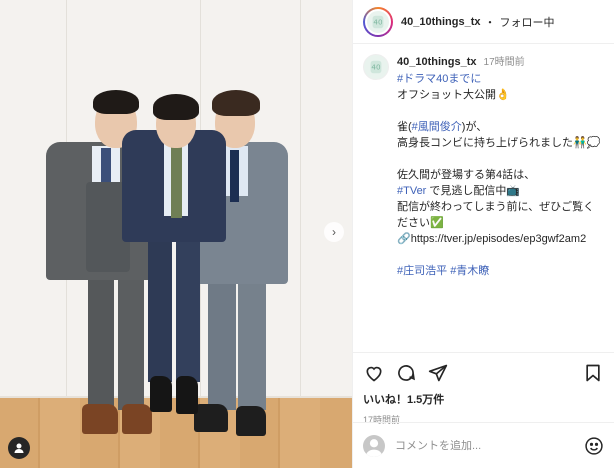 The width and height of the screenshot is (614, 468). I want to click on hashtag-tver: #TVer, so click(411, 191).